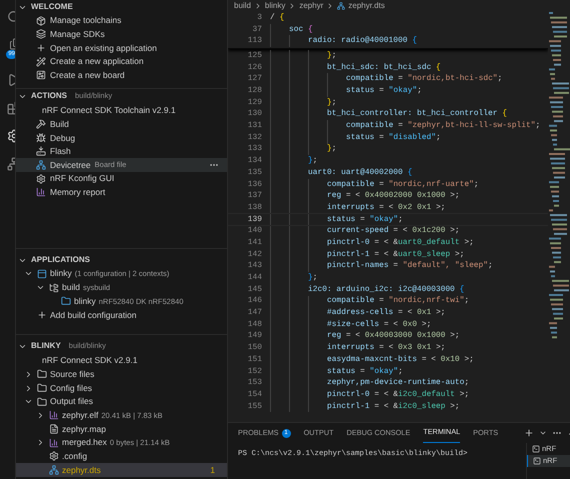 The image size is (570, 479). What do you see at coordinates (121, 125) in the screenshot?
I see `action-item: Build` at bounding box center [121, 125].